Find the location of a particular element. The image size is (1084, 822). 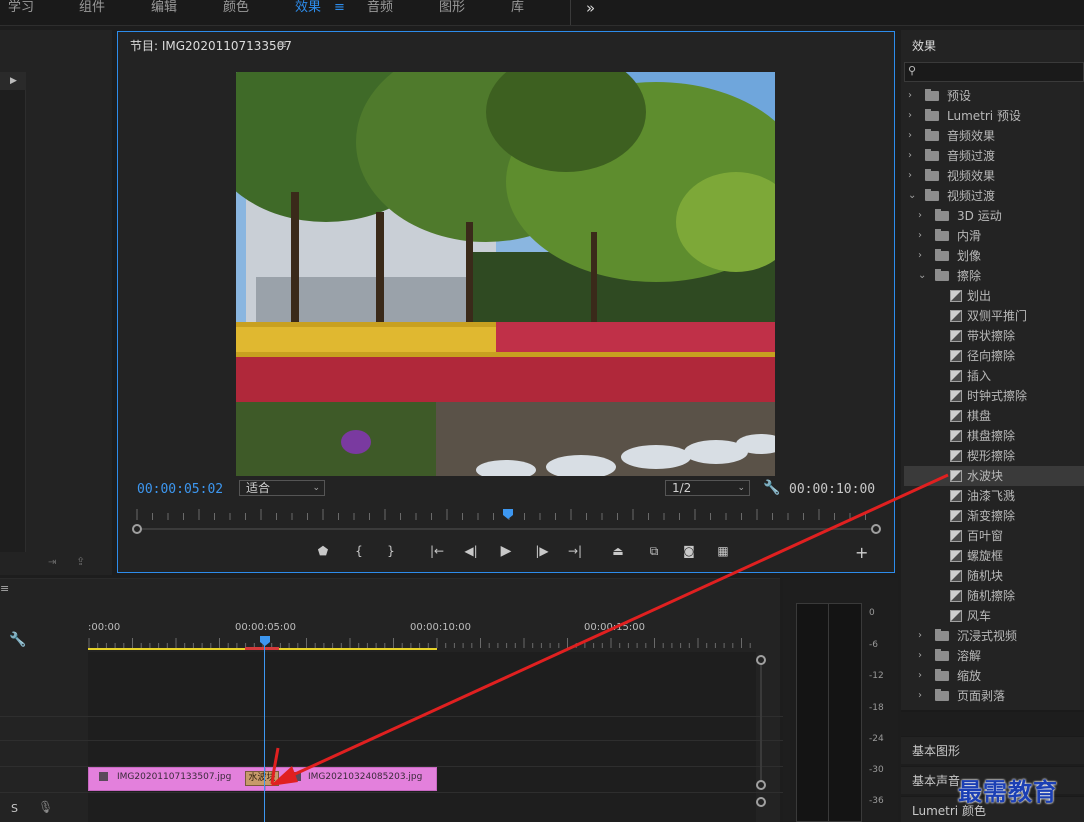

clip-b: IMG20210324085203.jpg is located at coordinates (351, 779).